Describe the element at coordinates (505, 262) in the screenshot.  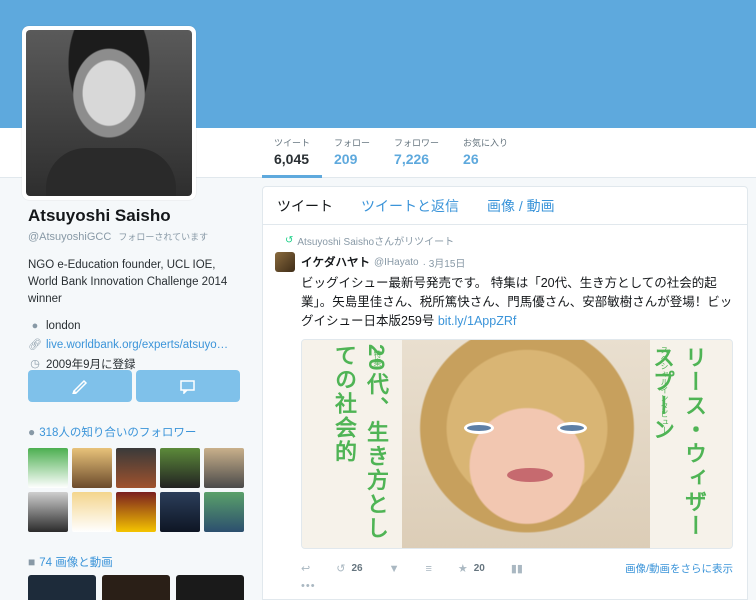
I see `tweet-header: イケダハヤト @IHayato · 3月15日` at that location.